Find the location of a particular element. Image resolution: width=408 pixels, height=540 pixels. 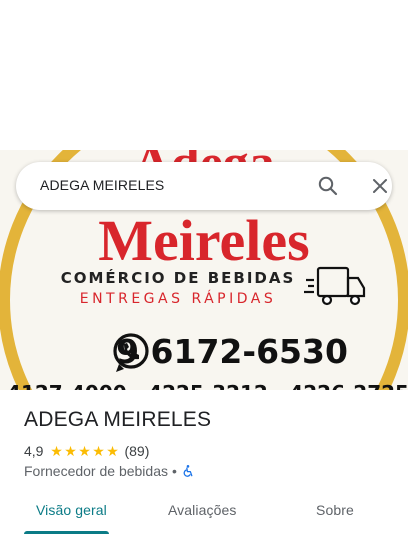

rating-row: 4,9 ★ ★ ★ ★ ★ (89) is located at coordinates (86, 451).